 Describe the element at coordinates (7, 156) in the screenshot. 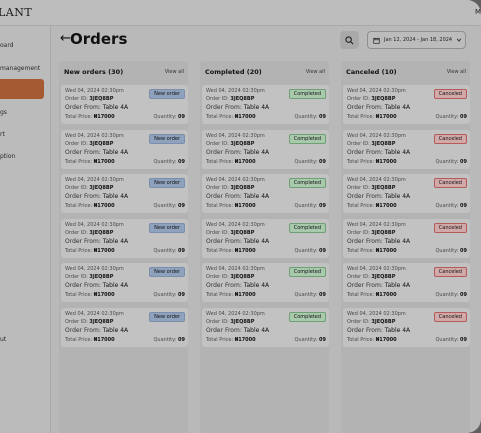

I see `sidebar-item-subscription: ption` at that location.